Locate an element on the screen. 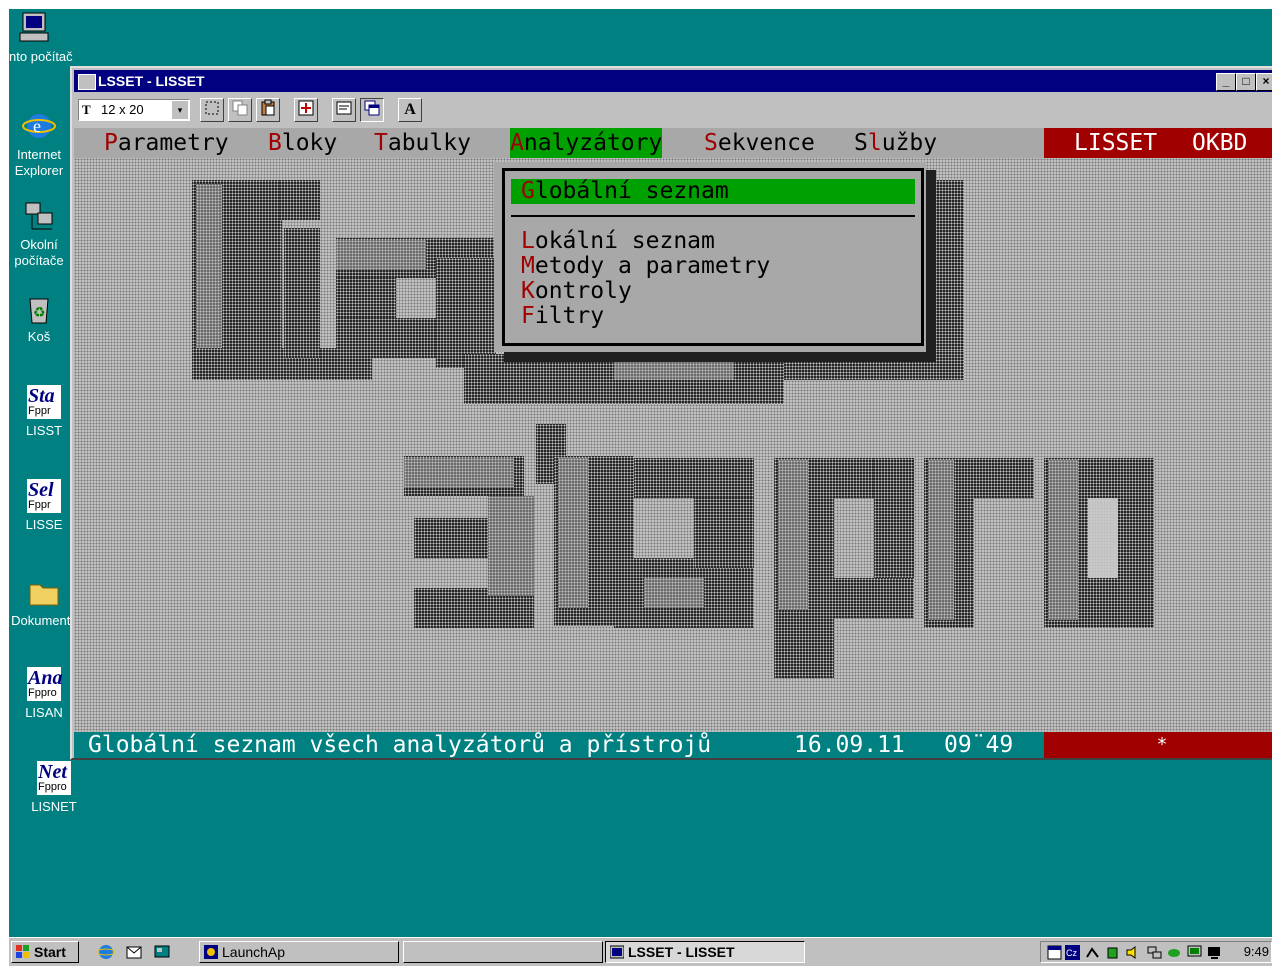 This screenshot has height=966, width=1272. desktop-icon-lisan: Ana Fppro LISAN is located at coordinates (44, 694).